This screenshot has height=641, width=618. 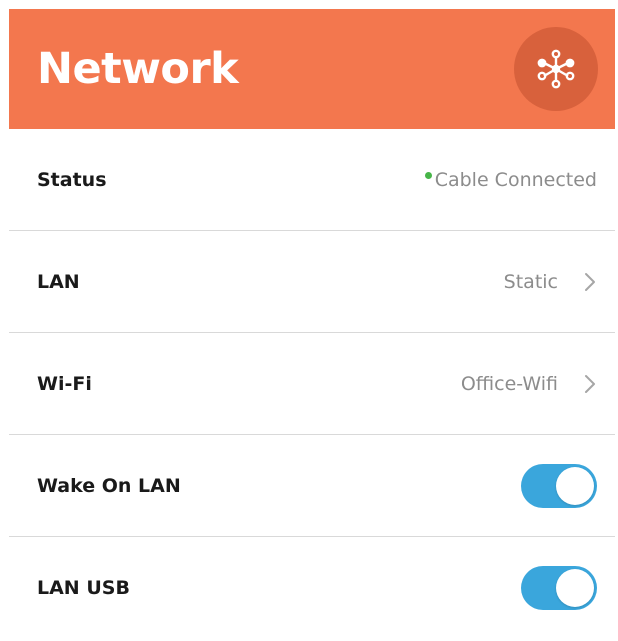 I want to click on lan-usb-label: LAN USB, so click(x=83, y=588).